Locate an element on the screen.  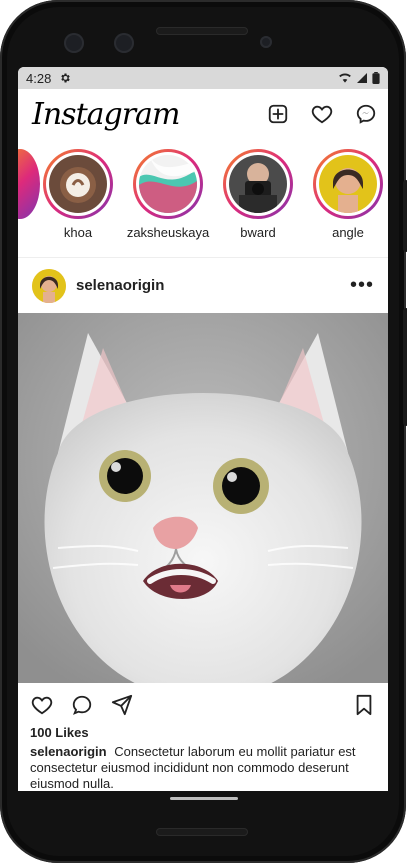
share-button is located at coordinates (122, 705).